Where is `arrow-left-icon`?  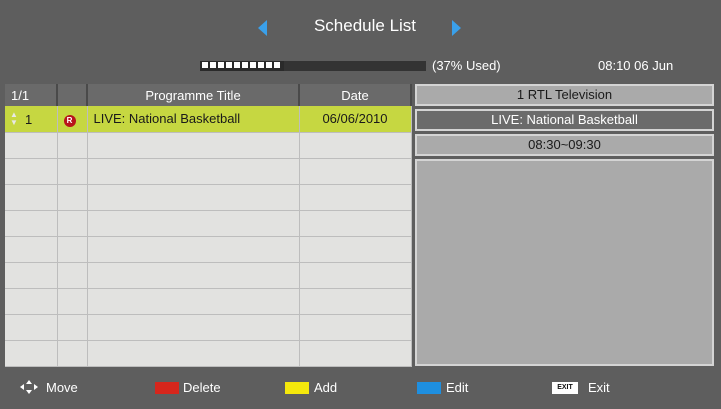 arrow-left-icon is located at coordinates (262, 28).